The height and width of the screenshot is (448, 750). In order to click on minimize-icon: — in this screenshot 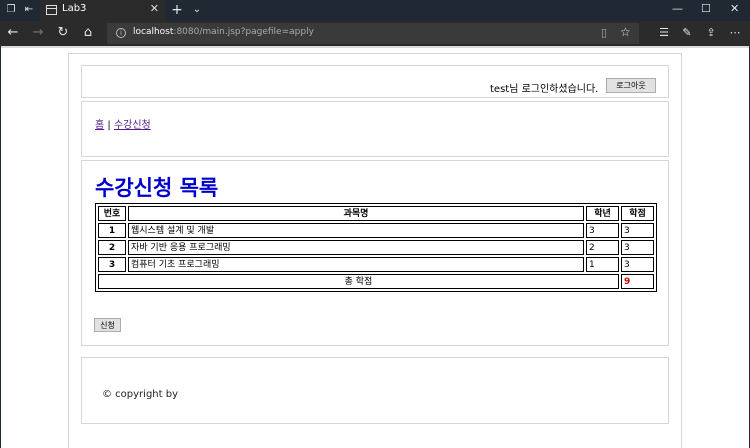, I will do `click(677, 8)`.